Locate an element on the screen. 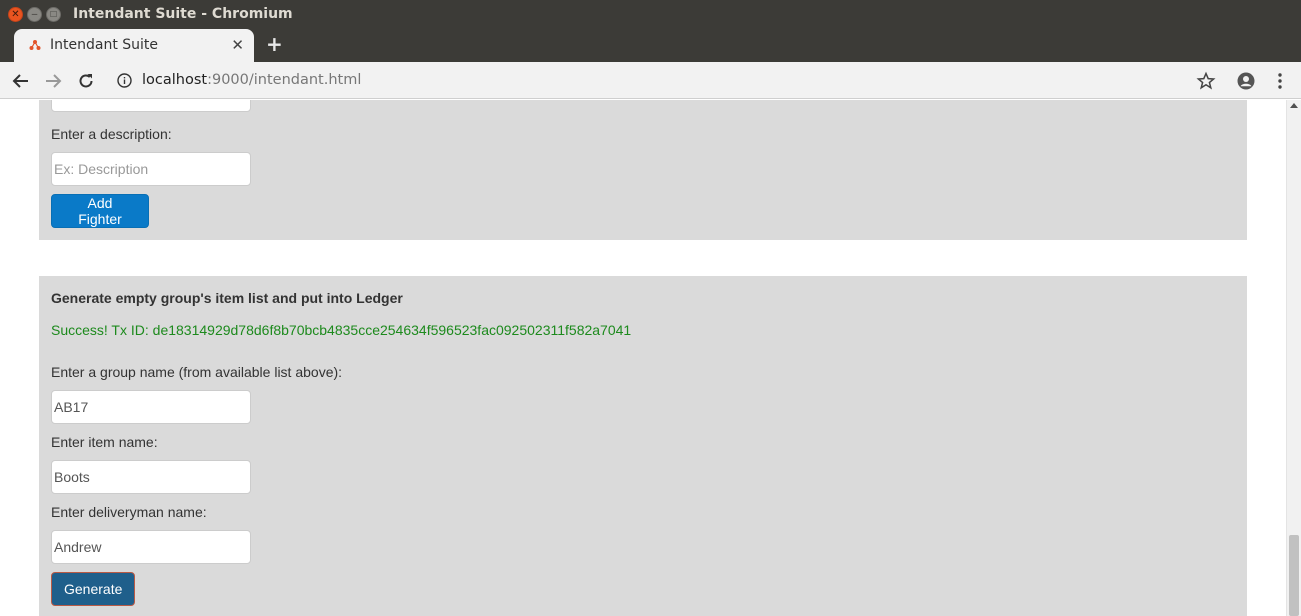 This screenshot has width=1301, height=616. deliveryman-name-label: Enter deliveryman name: is located at coordinates (129, 512).